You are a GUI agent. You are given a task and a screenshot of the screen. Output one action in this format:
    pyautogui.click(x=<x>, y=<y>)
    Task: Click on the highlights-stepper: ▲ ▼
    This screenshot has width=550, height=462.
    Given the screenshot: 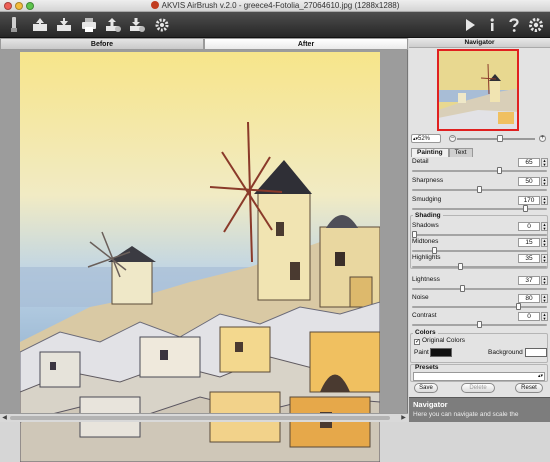 What is the action you would take?
    pyautogui.click(x=544, y=258)
    